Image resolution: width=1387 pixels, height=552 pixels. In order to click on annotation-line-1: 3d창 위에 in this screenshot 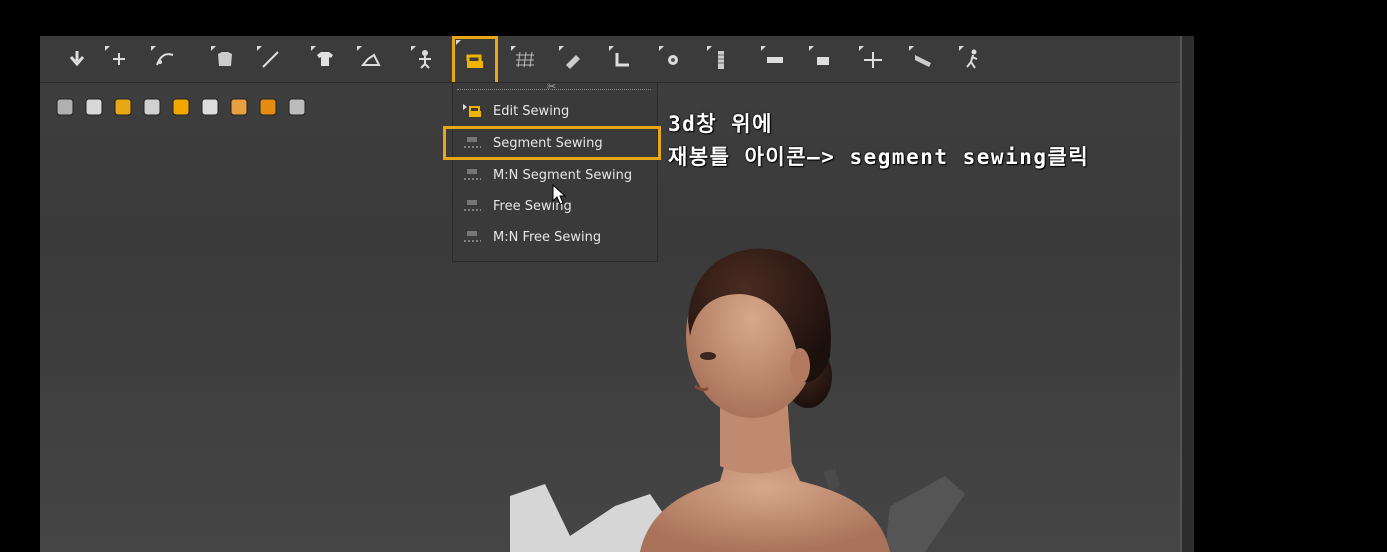, I will do `click(720, 124)`.